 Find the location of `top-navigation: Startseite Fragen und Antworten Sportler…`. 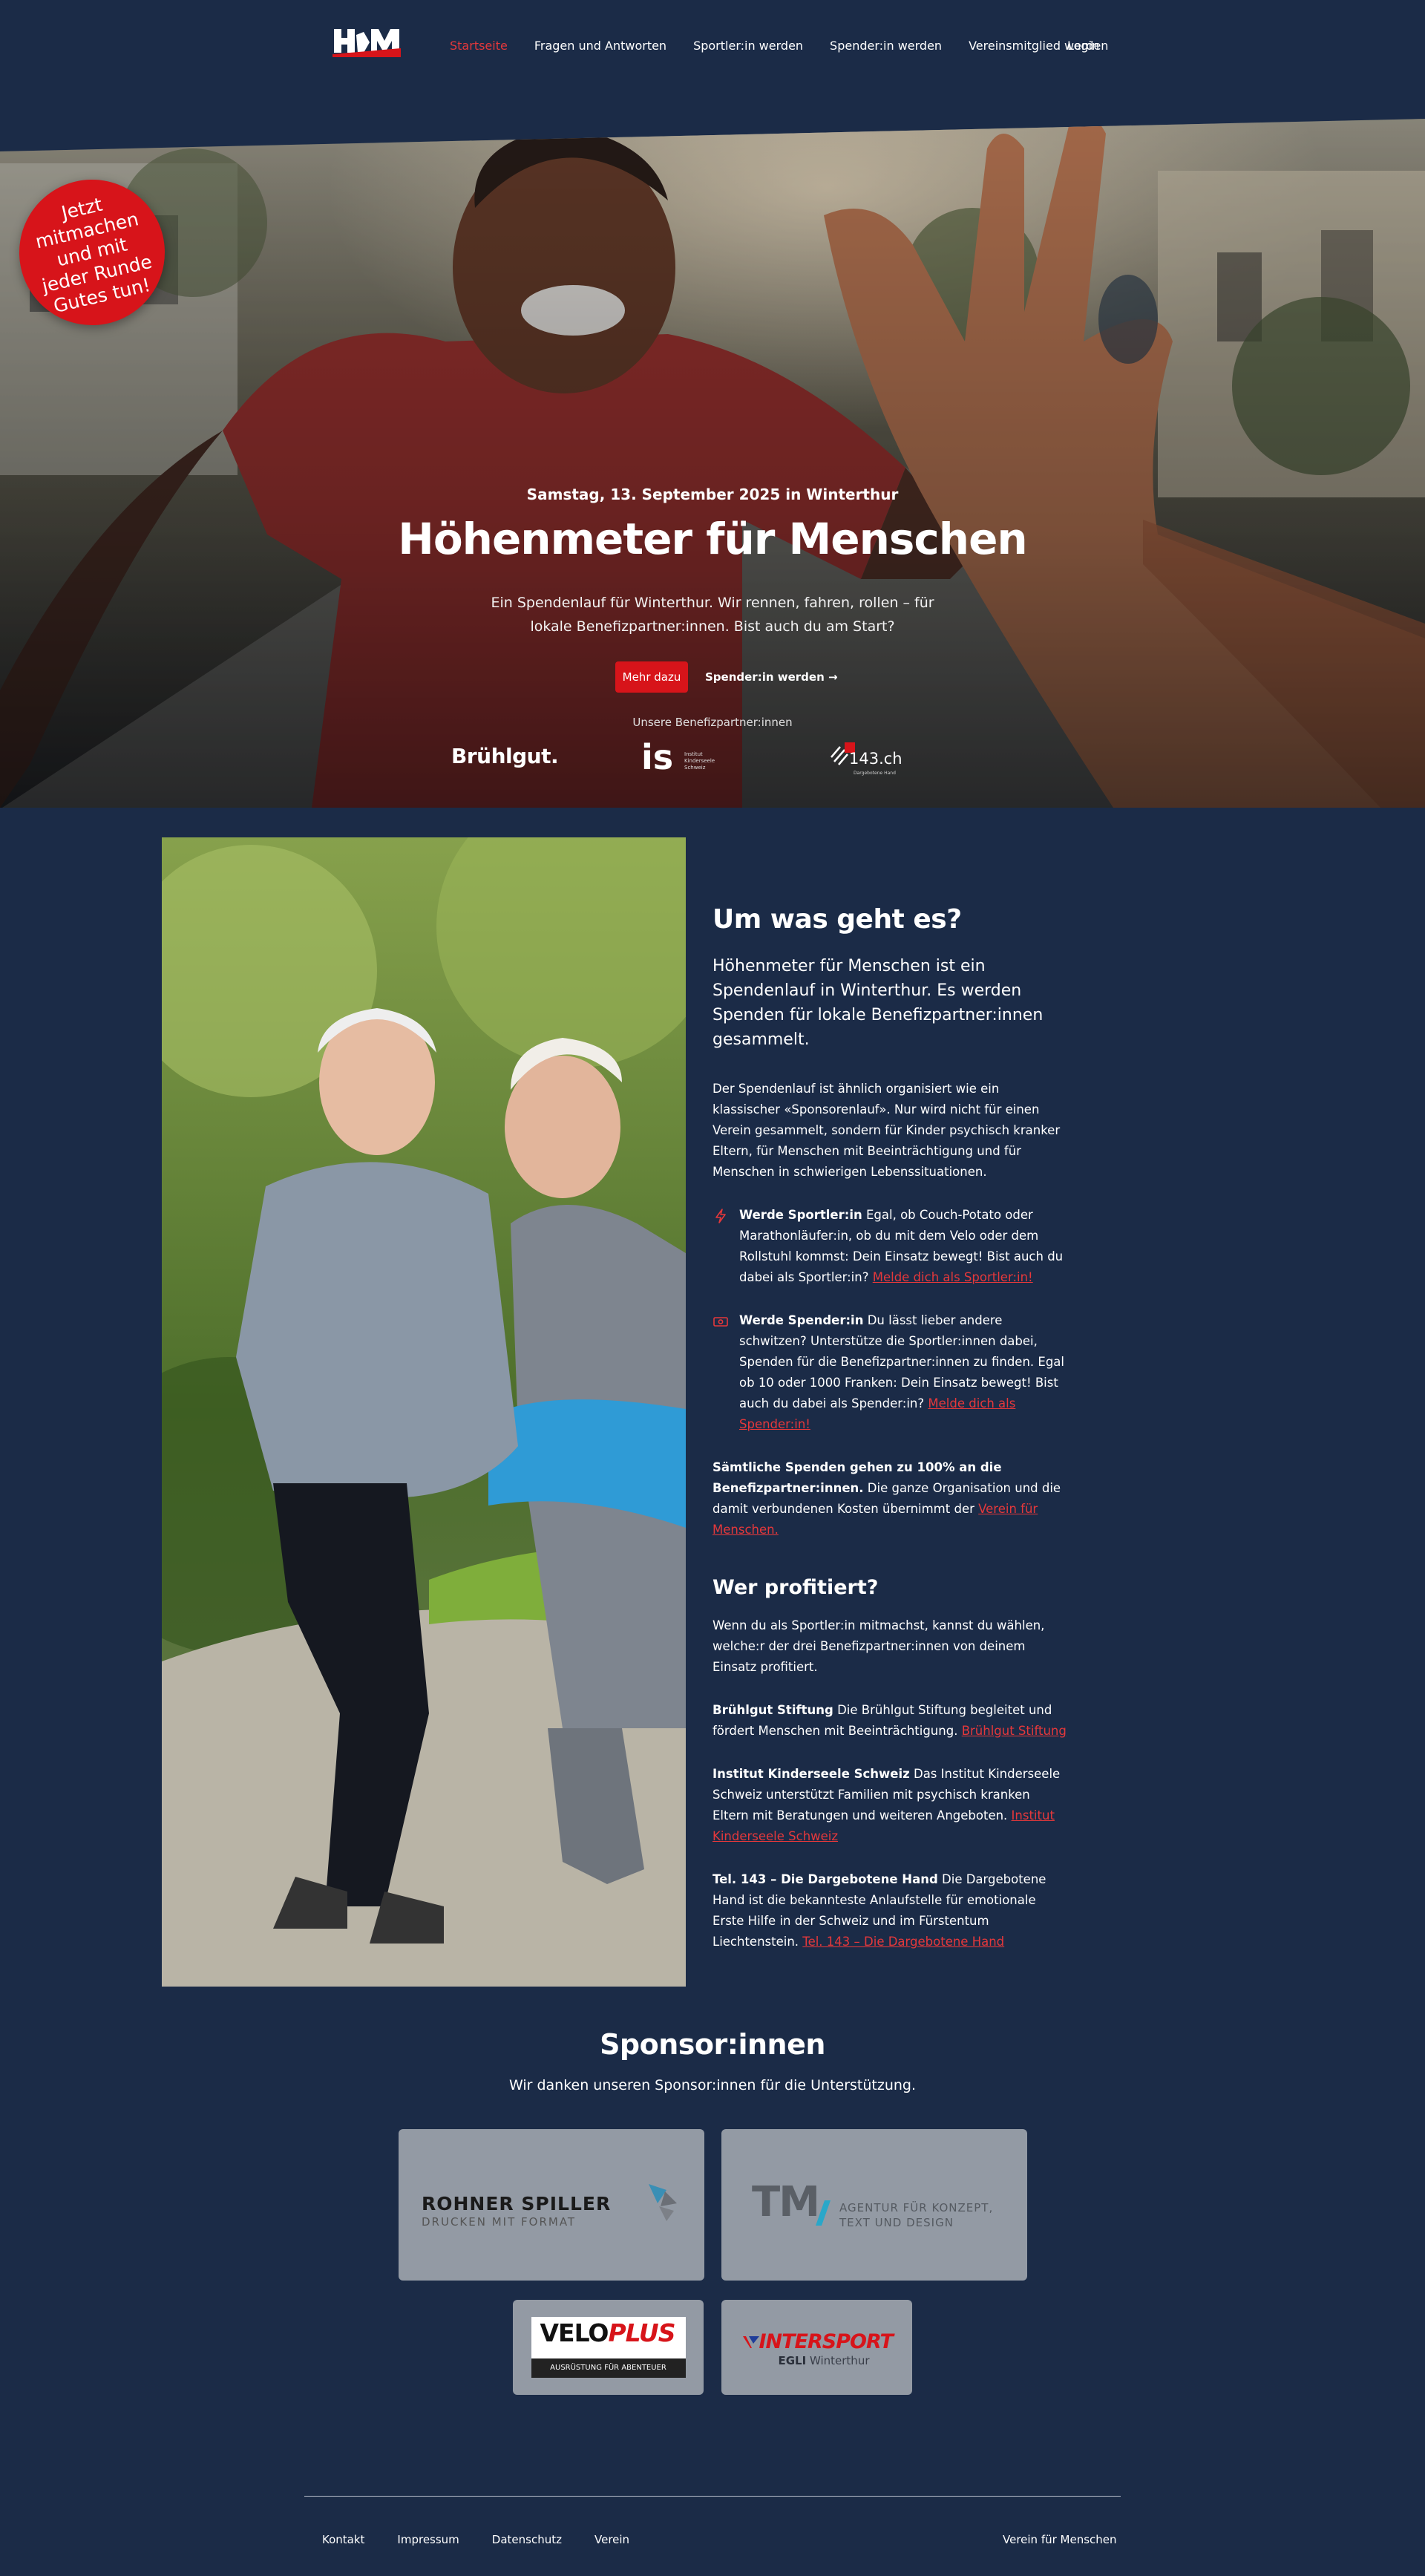

top-navigation: Startseite Fragen und Antworten Sportler… is located at coordinates (712, 48).